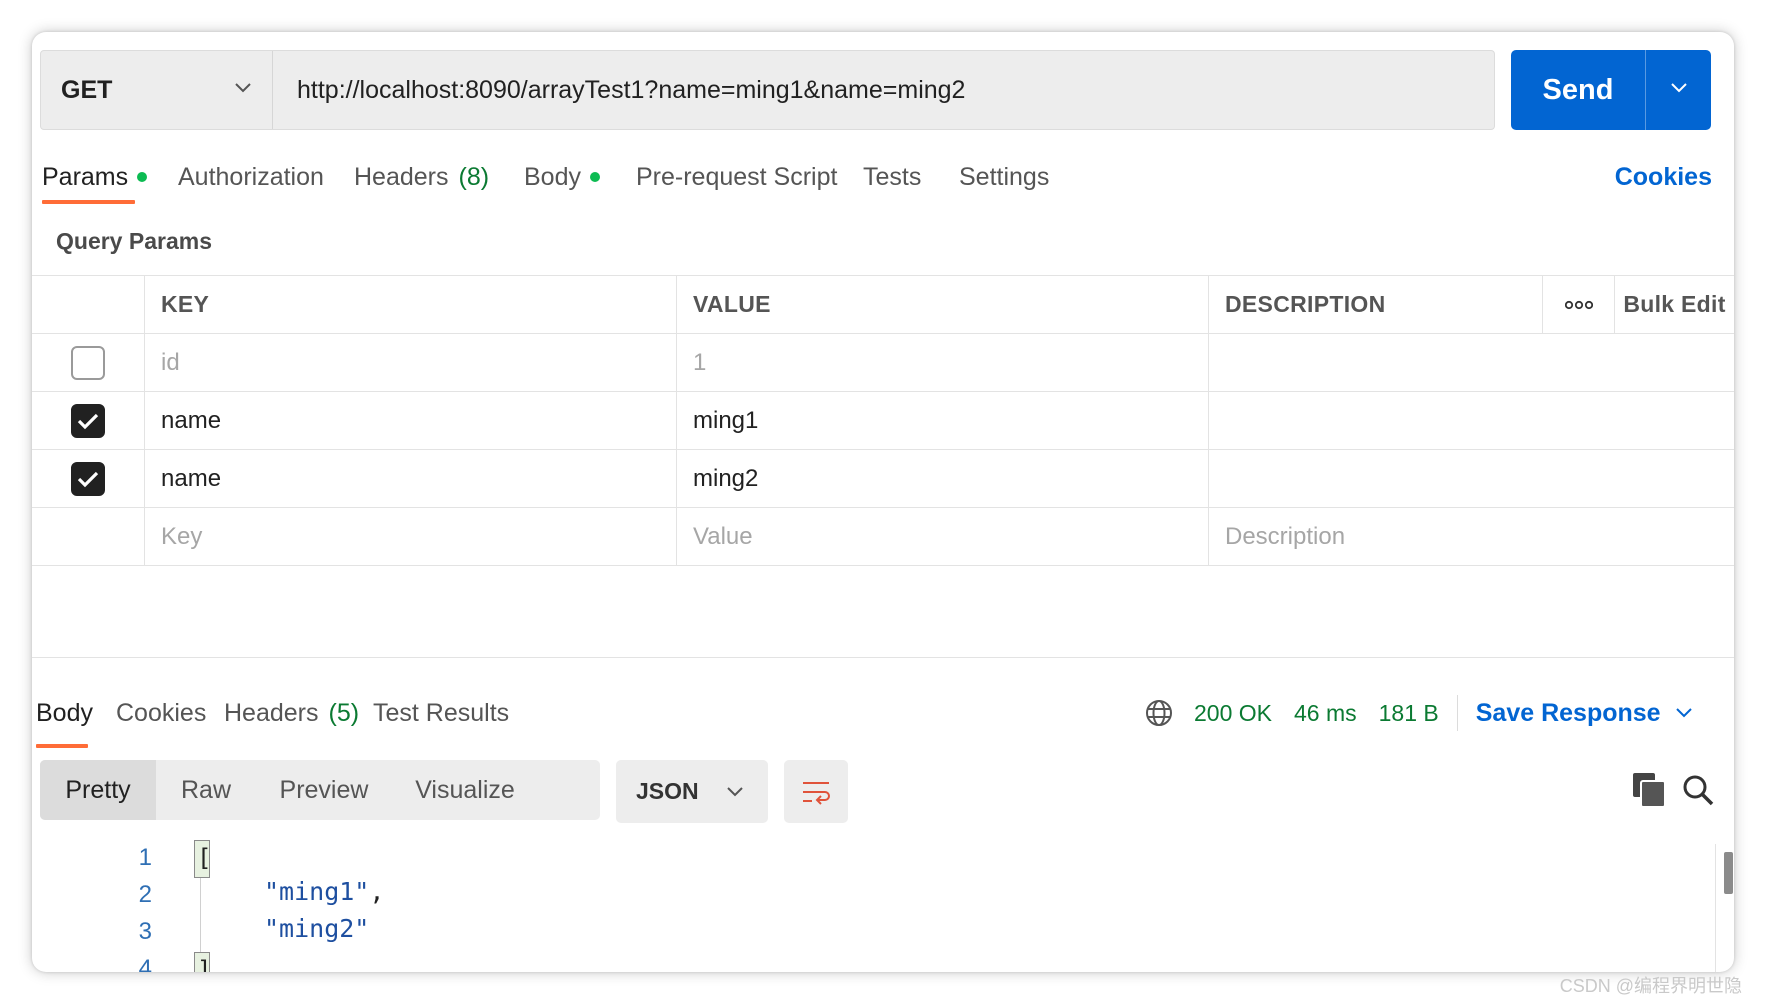  What do you see at coordinates (401, 176) in the screenshot?
I see `tab-headers-label: Headers` at bounding box center [401, 176].